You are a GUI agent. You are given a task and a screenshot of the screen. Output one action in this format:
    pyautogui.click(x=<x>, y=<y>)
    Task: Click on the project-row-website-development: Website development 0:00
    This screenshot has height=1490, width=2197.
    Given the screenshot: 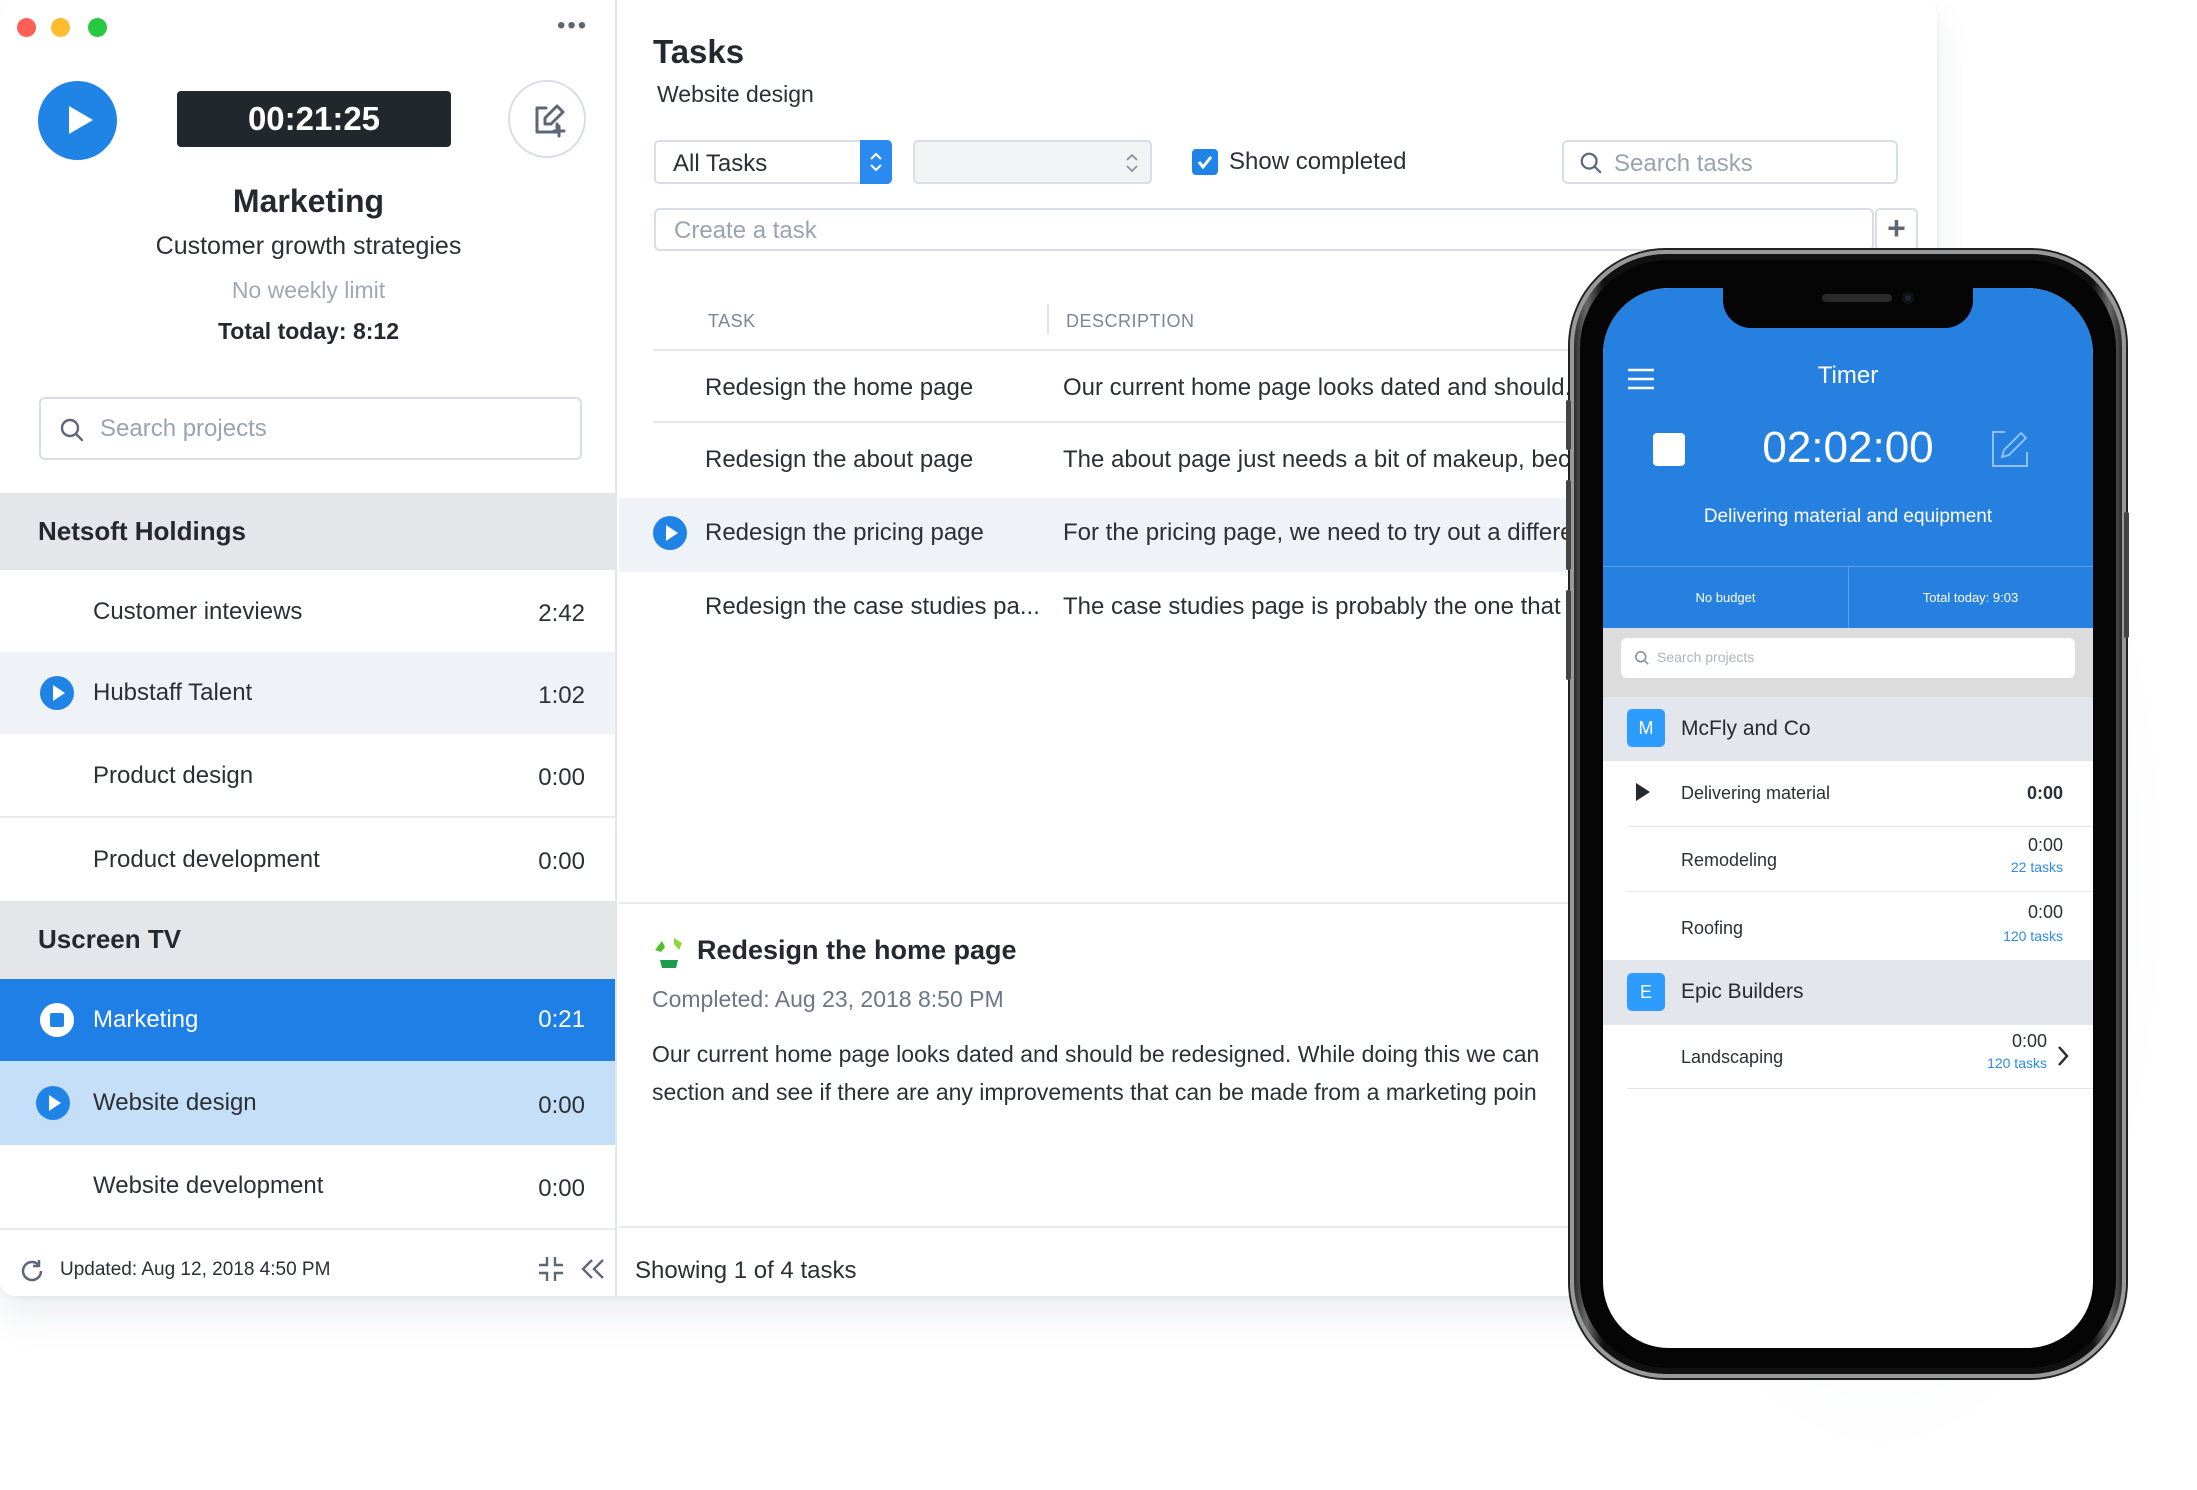 What is the action you would take?
    pyautogui.click(x=307, y=1186)
    